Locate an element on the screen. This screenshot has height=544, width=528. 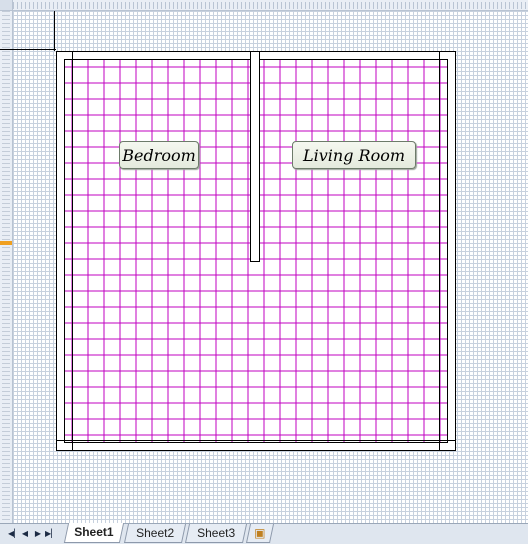
freeze-pane-line-vertical is located at coordinates (54, 31).